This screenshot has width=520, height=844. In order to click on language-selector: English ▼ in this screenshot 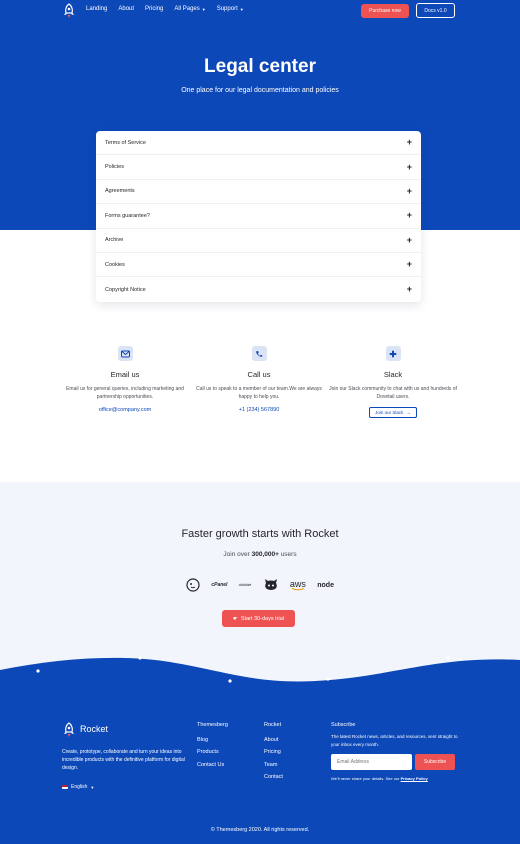, I will do `click(78, 787)`.